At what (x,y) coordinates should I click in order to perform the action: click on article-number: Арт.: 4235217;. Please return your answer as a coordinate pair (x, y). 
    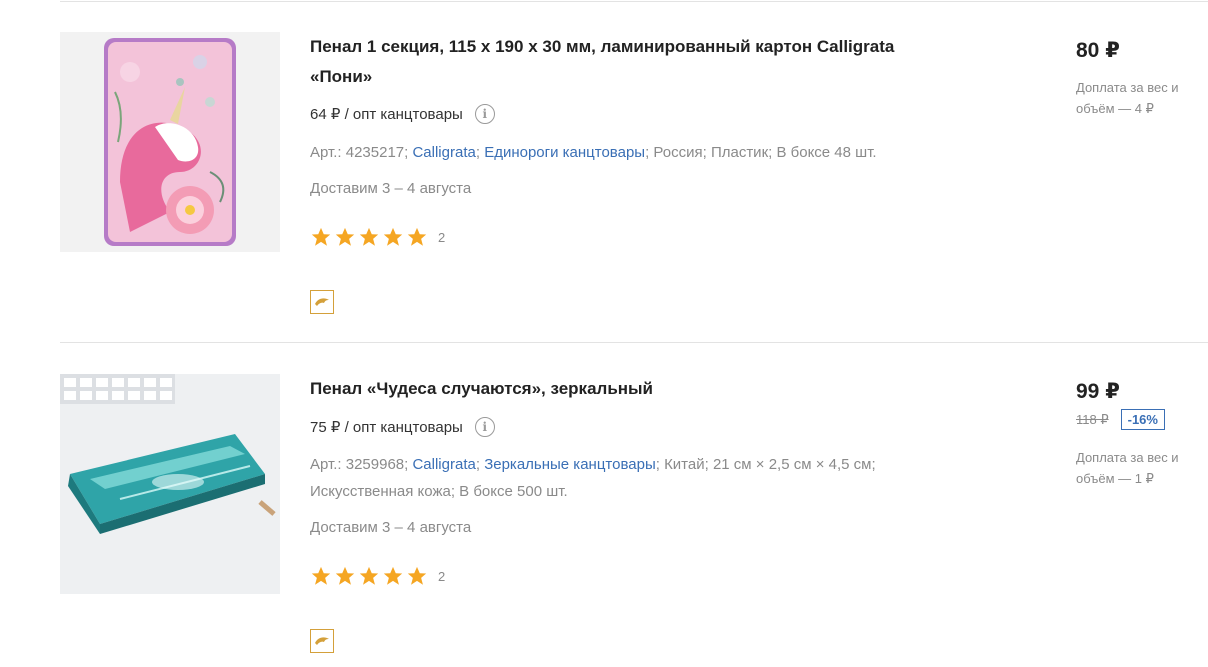
    Looking at the image, I should click on (359, 152).